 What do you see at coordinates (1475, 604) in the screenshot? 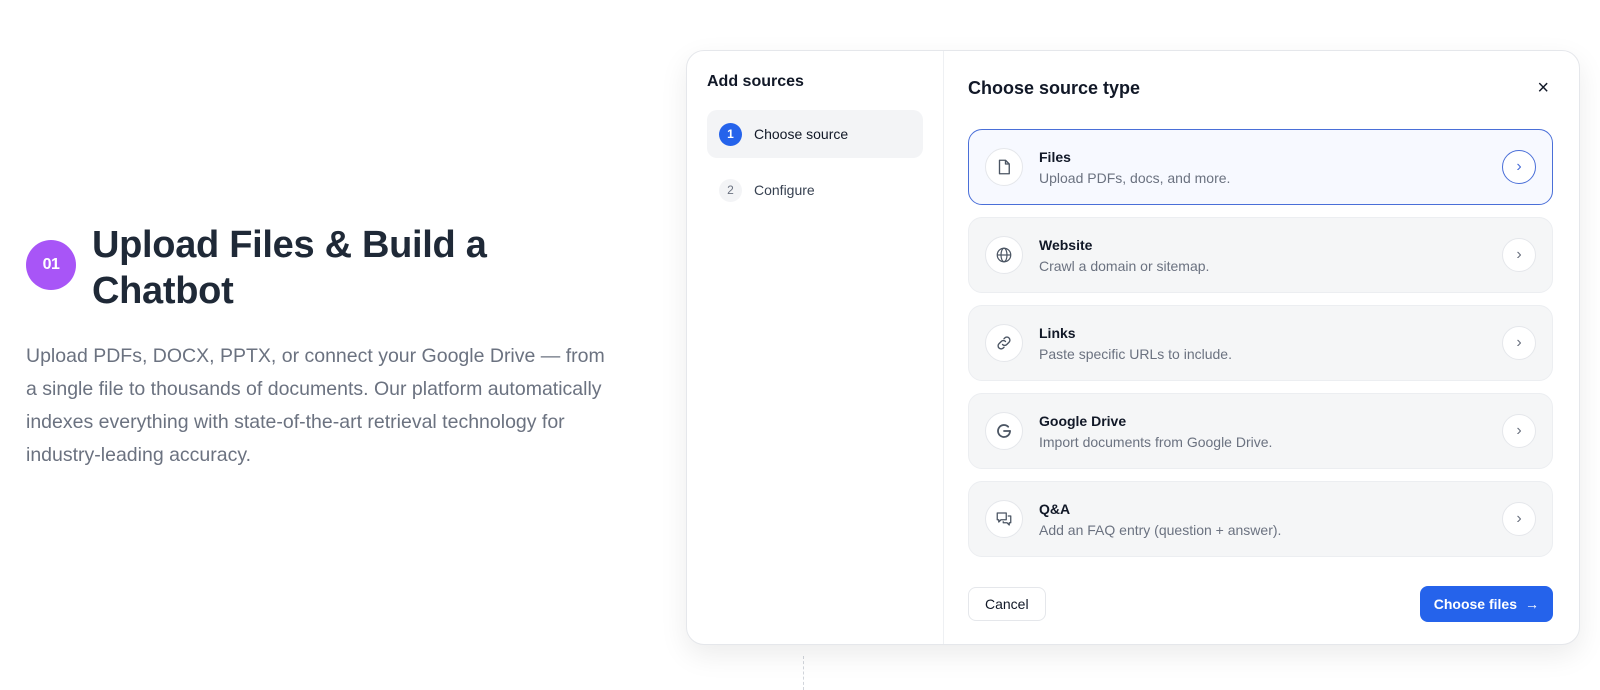
I see `choose-files-label: Choose files` at bounding box center [1475, 604].